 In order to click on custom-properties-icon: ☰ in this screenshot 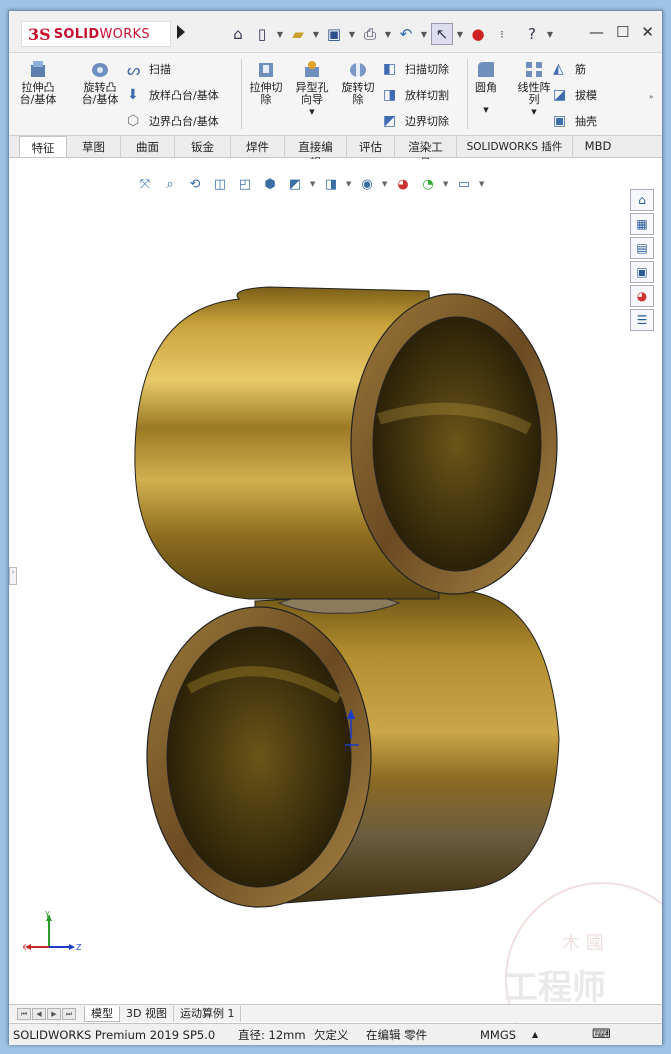, I will do `click(642, 320)`.